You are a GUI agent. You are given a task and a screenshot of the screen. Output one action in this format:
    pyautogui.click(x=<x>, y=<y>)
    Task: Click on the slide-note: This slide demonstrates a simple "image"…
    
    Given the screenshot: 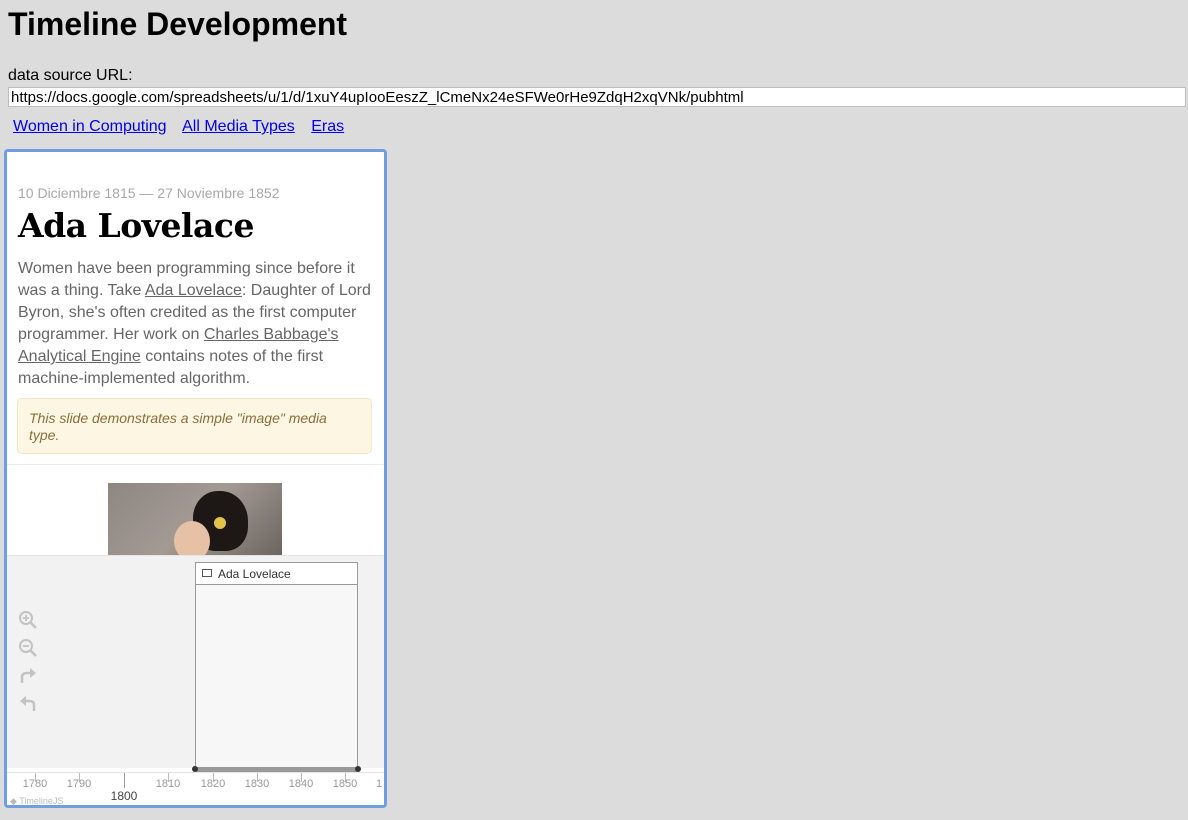 What is the action you would take?
    pyautogui.click(x=194, y=426)
    